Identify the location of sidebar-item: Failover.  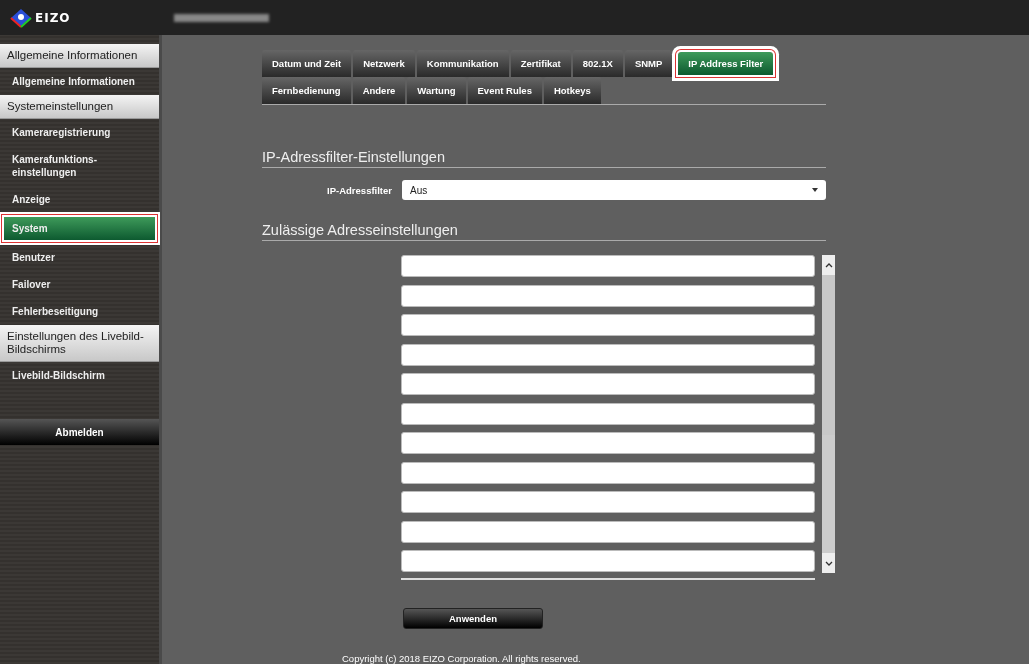
(79, 284).